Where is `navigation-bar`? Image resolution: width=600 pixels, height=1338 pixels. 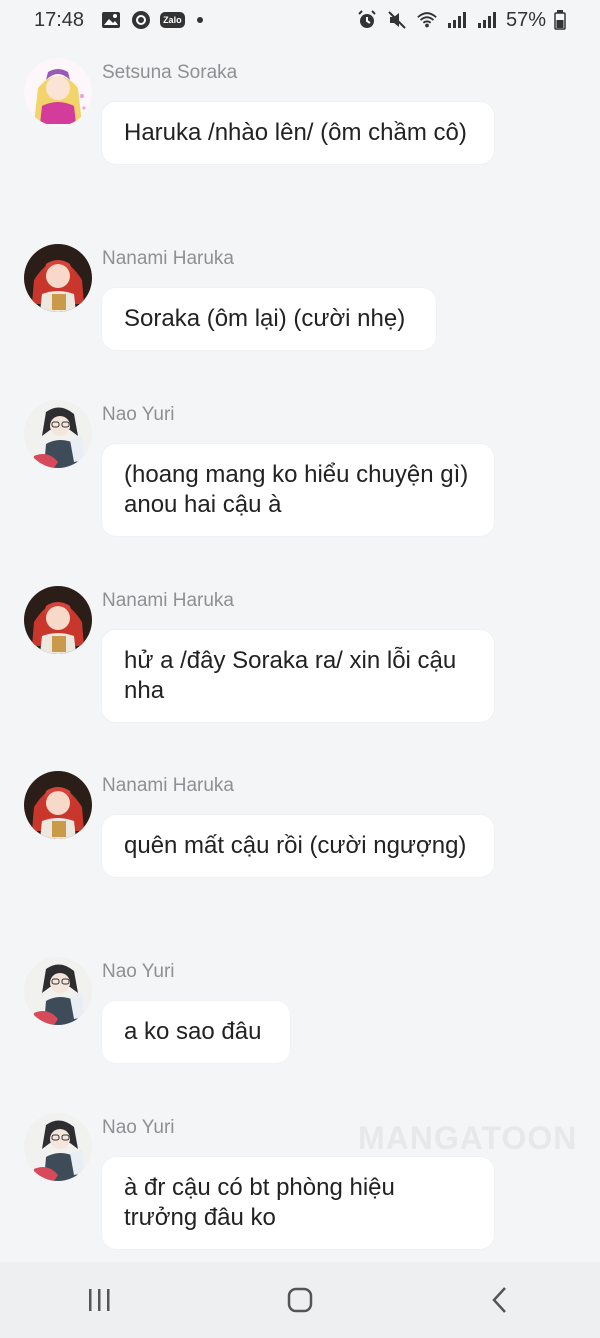
navigation-bar is located at coordinates (300, 1300).